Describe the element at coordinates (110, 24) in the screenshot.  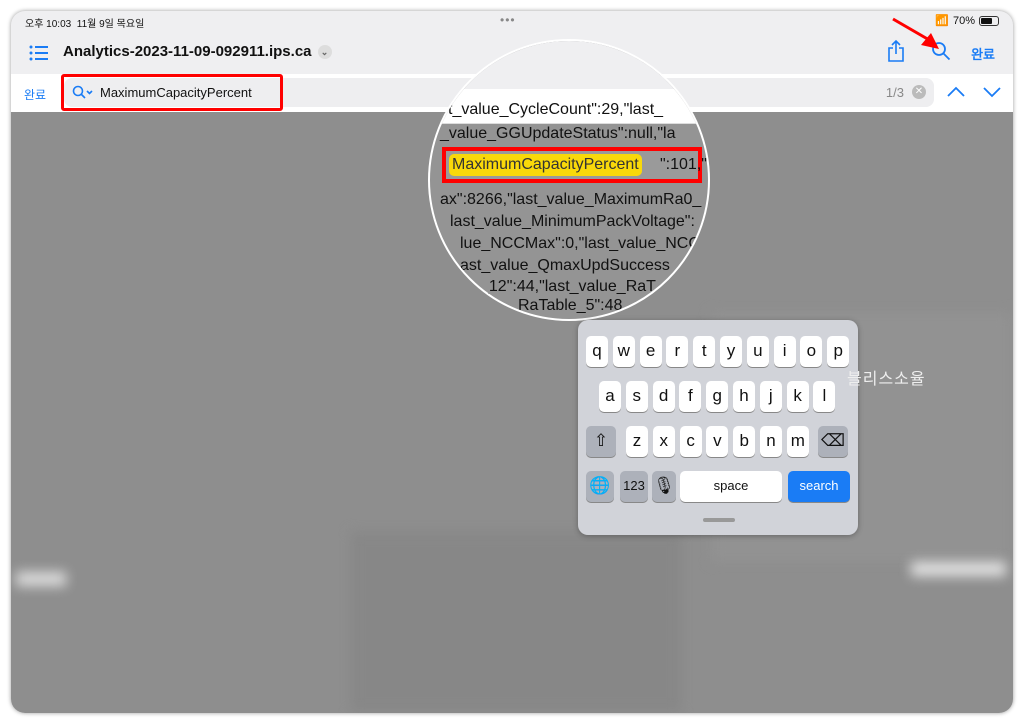
I see `date: 11월 9일 목요일` at that location.